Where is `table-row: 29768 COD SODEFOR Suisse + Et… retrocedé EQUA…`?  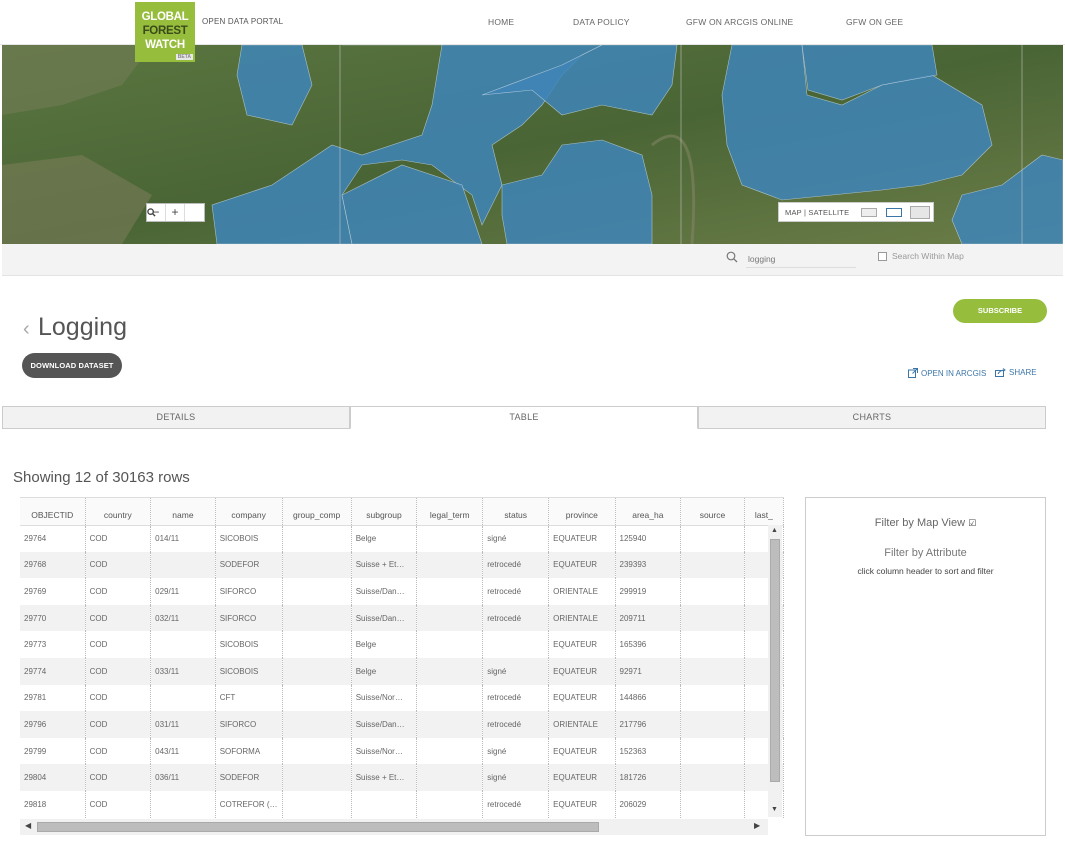
table-row: 29768 COD SODEFOR Suisse + Et… retrocedé EQUA… is located at coordinates (402, 565).